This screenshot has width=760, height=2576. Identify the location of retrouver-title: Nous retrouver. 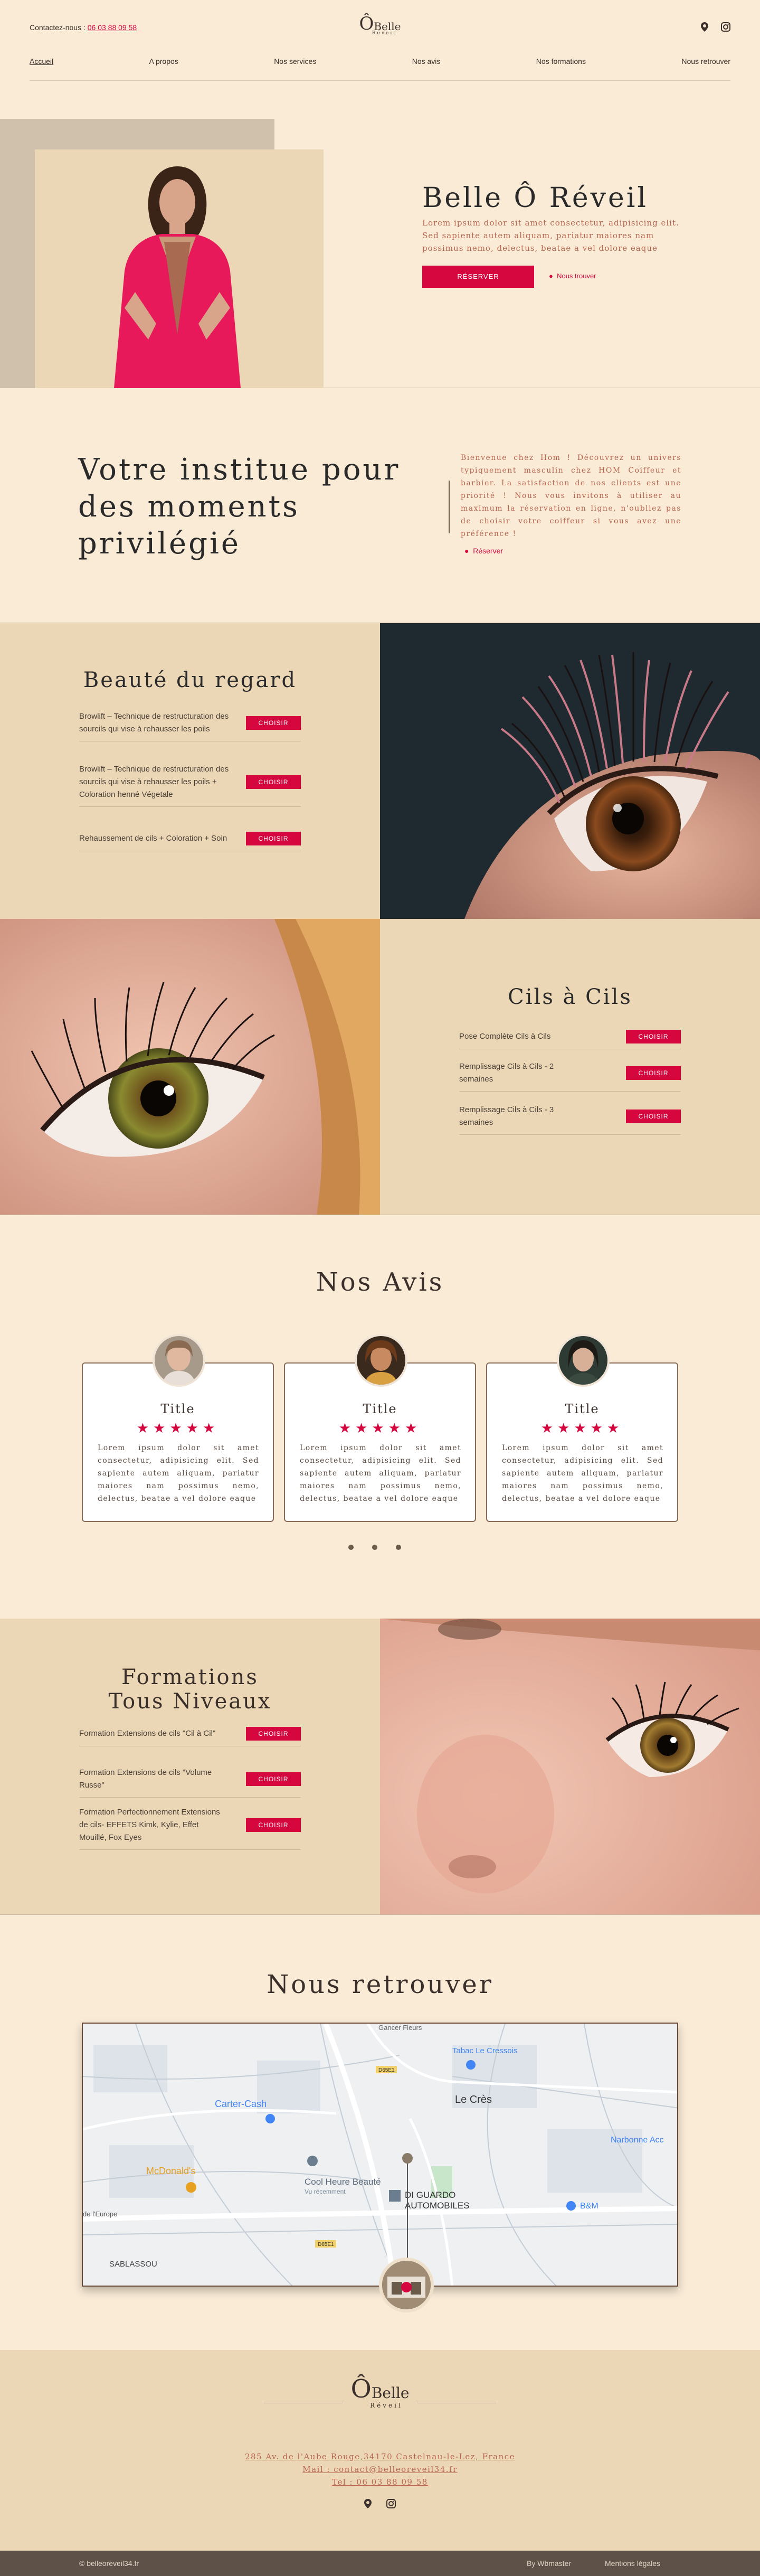
(380, 1984).